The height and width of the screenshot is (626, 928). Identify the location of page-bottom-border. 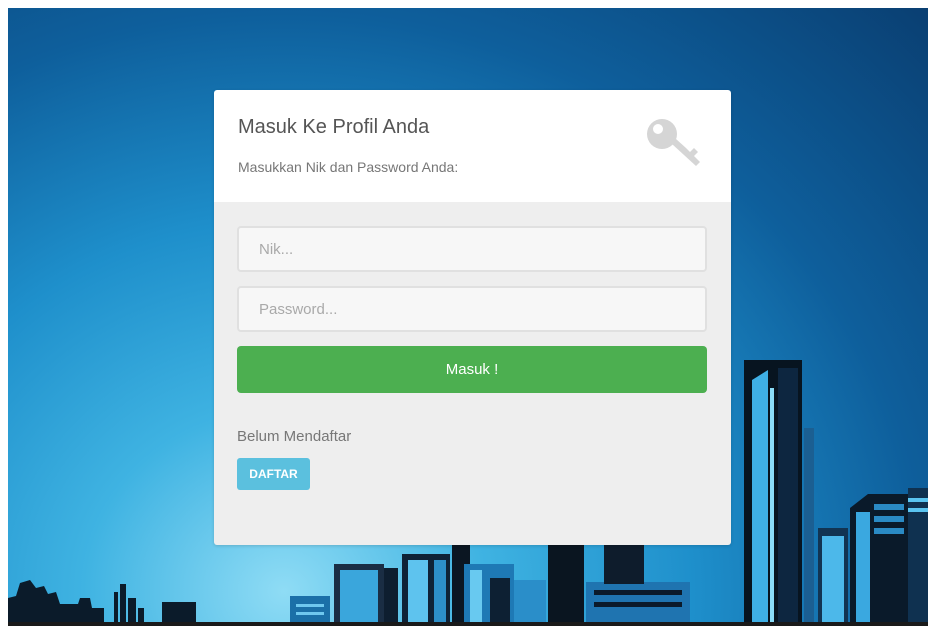
(468, 624).